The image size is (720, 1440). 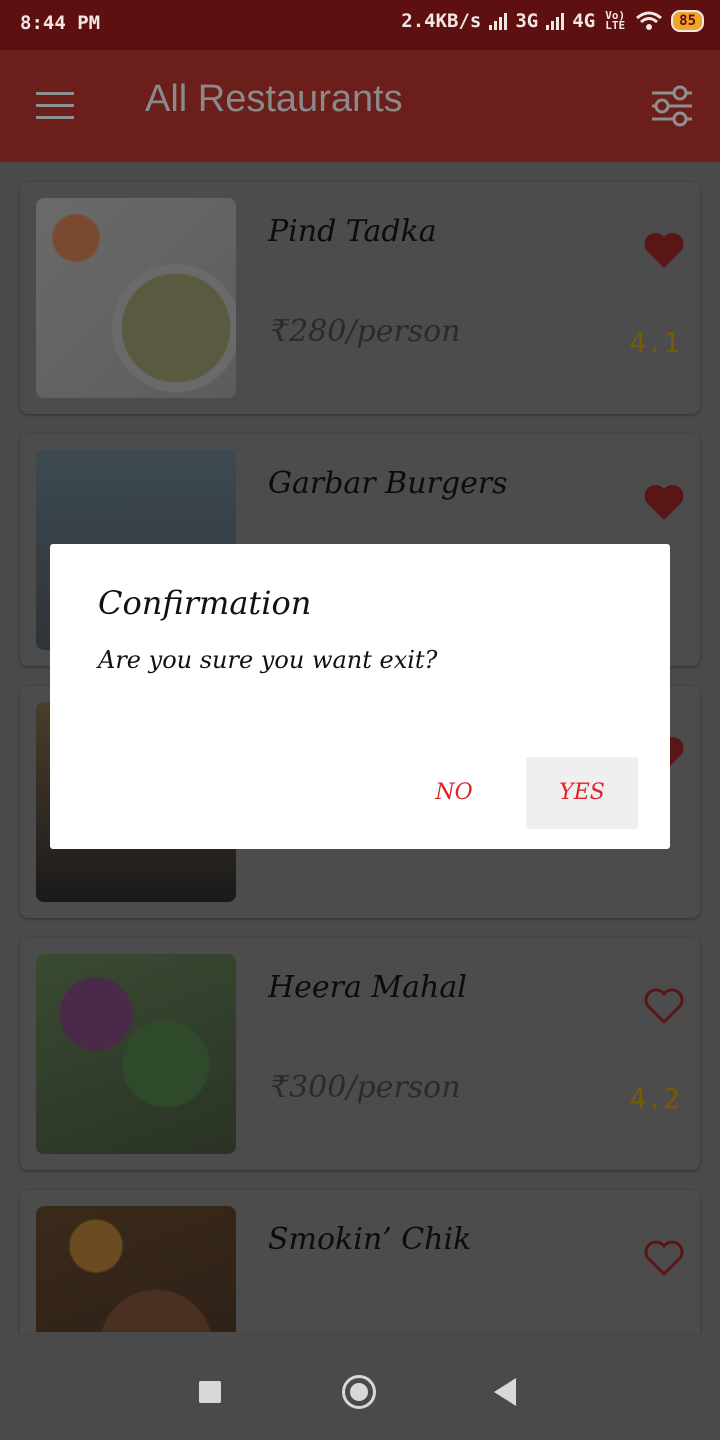 What do you see at coordinates (615, 20) in the screenshot?
I see `volte-badge: Vo) LTE` at bounding box center [615, 20].